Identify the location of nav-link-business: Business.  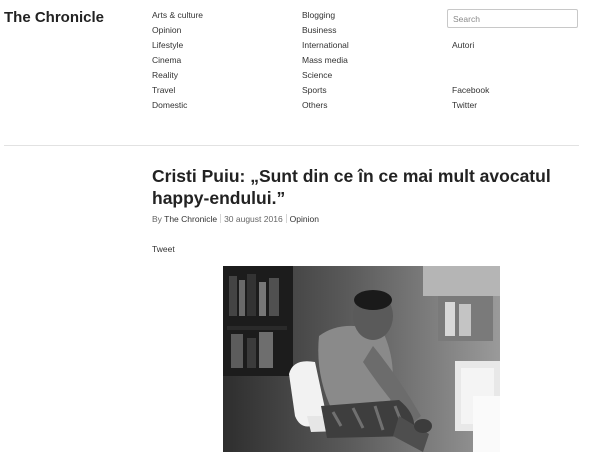
(319, 30).